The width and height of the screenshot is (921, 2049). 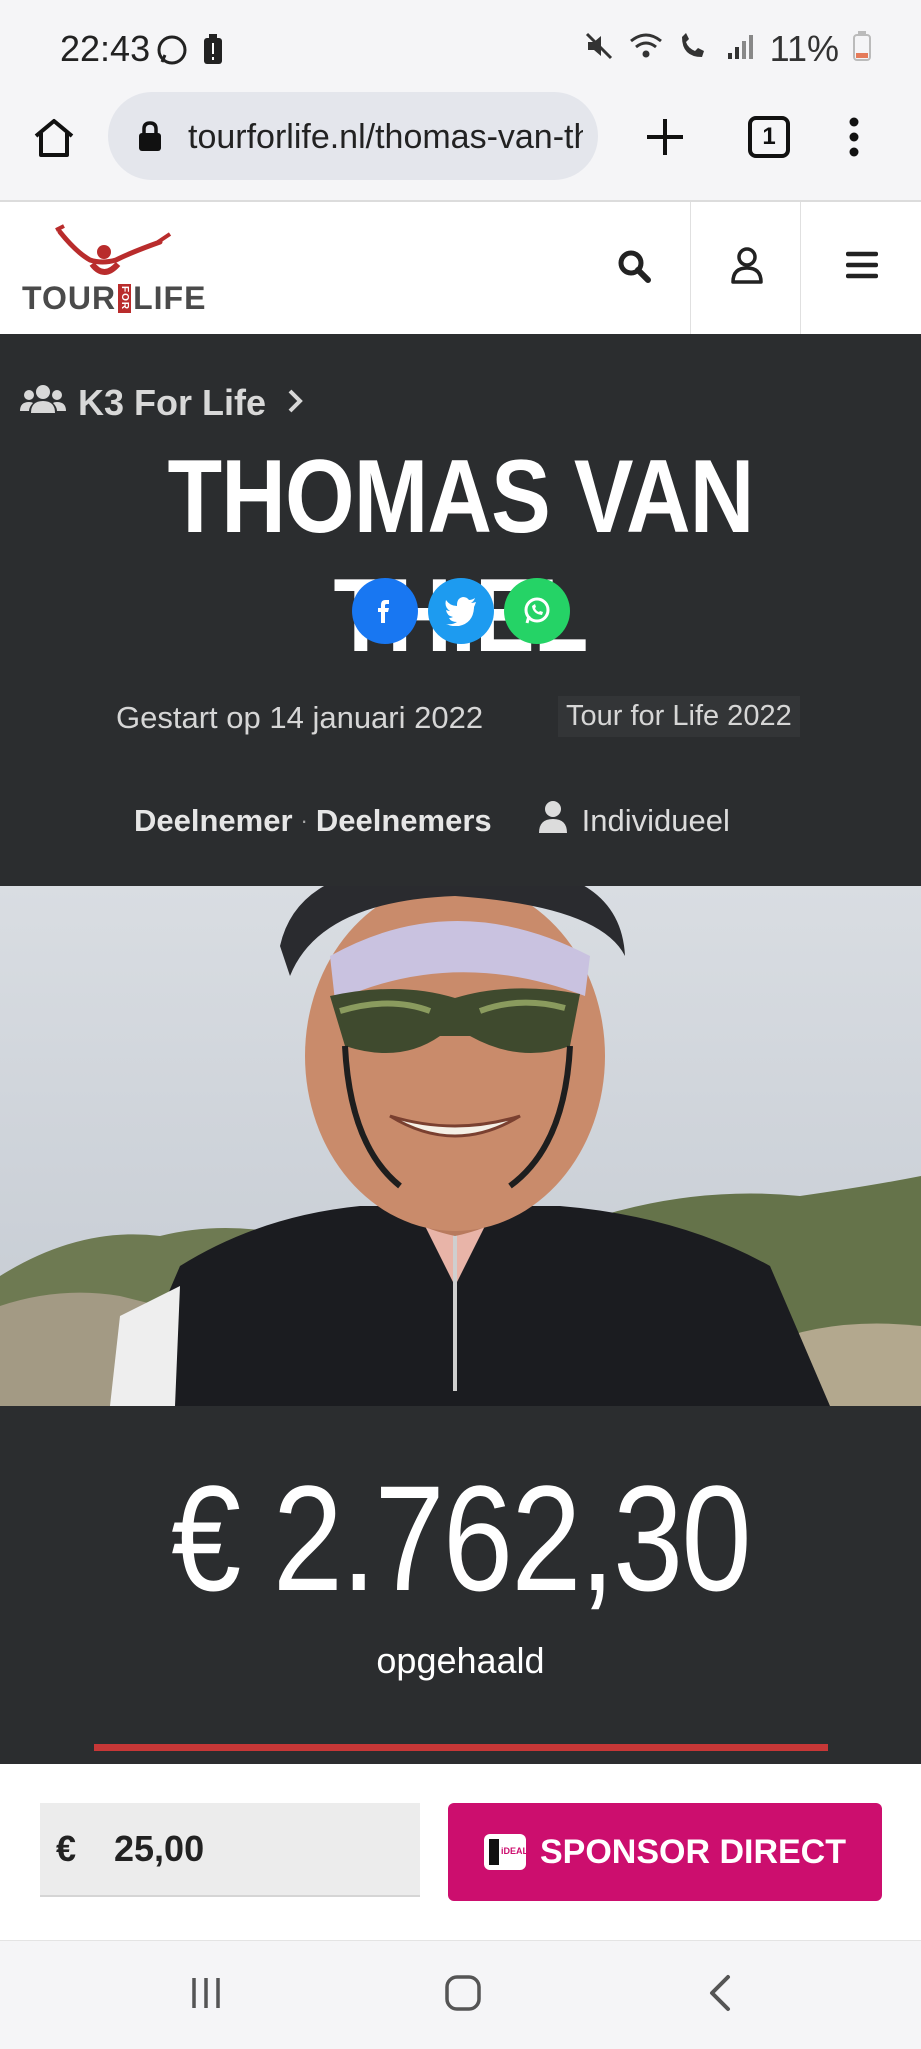 I want to click on battery-percent: 11%, so click(x=804, y=48).